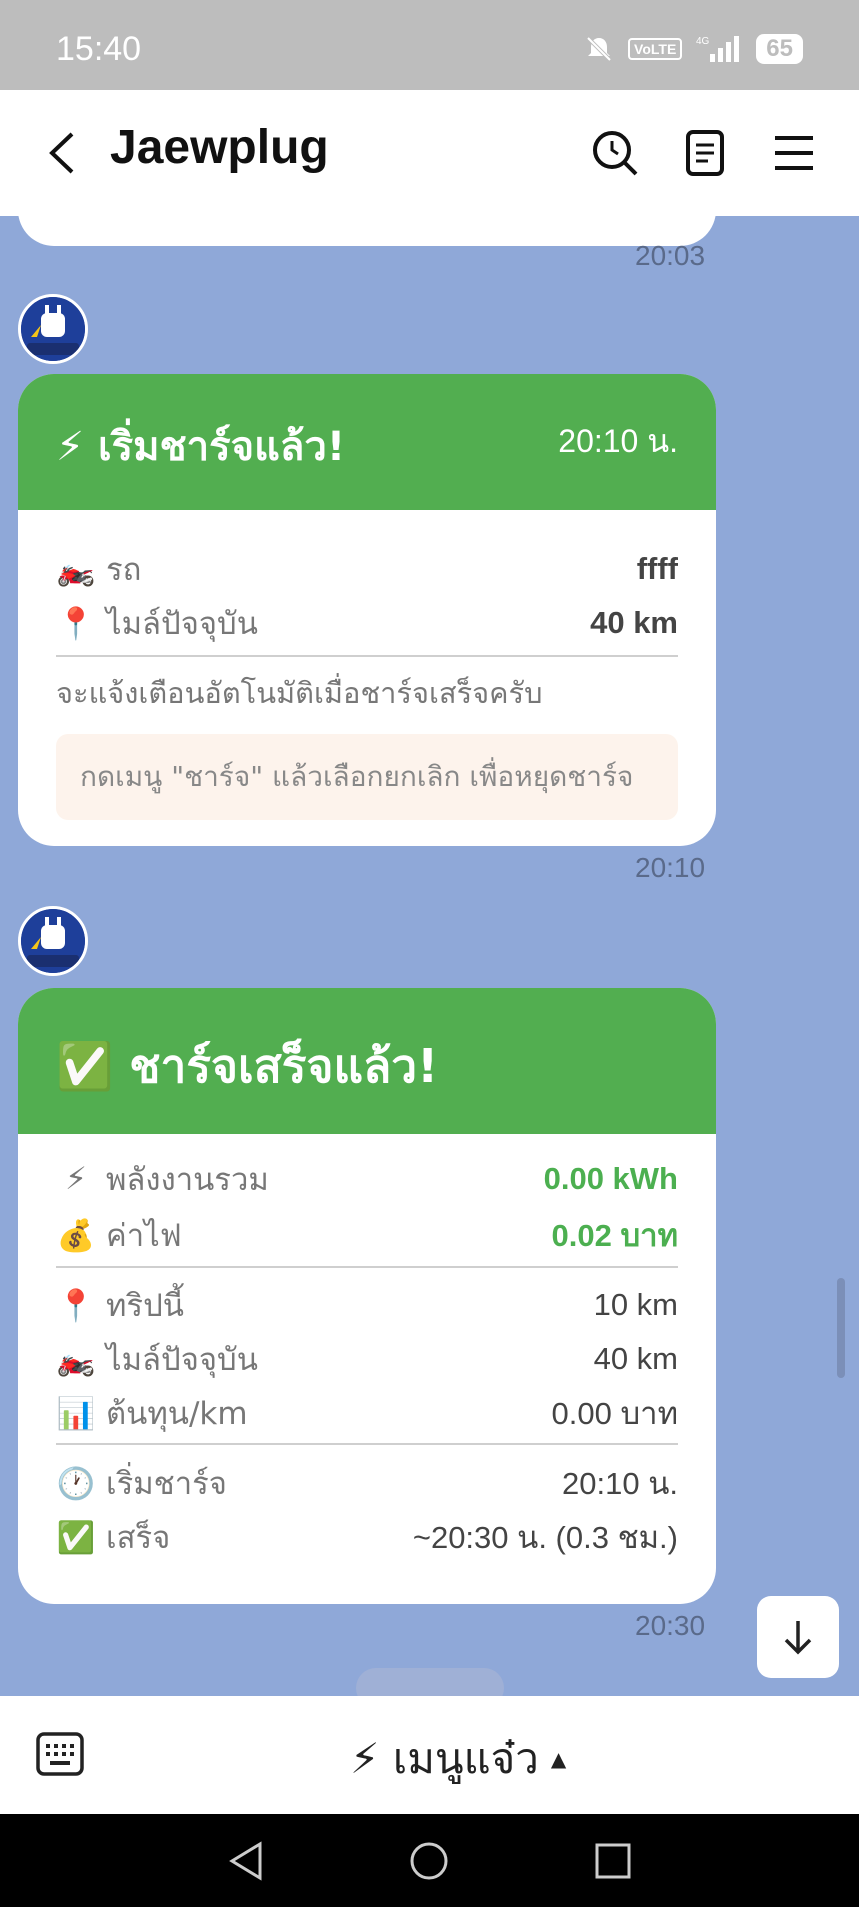 The image size is (859, 1907). Describe the element at coordinates (429, 153) in the screenshot. I see `chat-header: Jaewplug` at that location.